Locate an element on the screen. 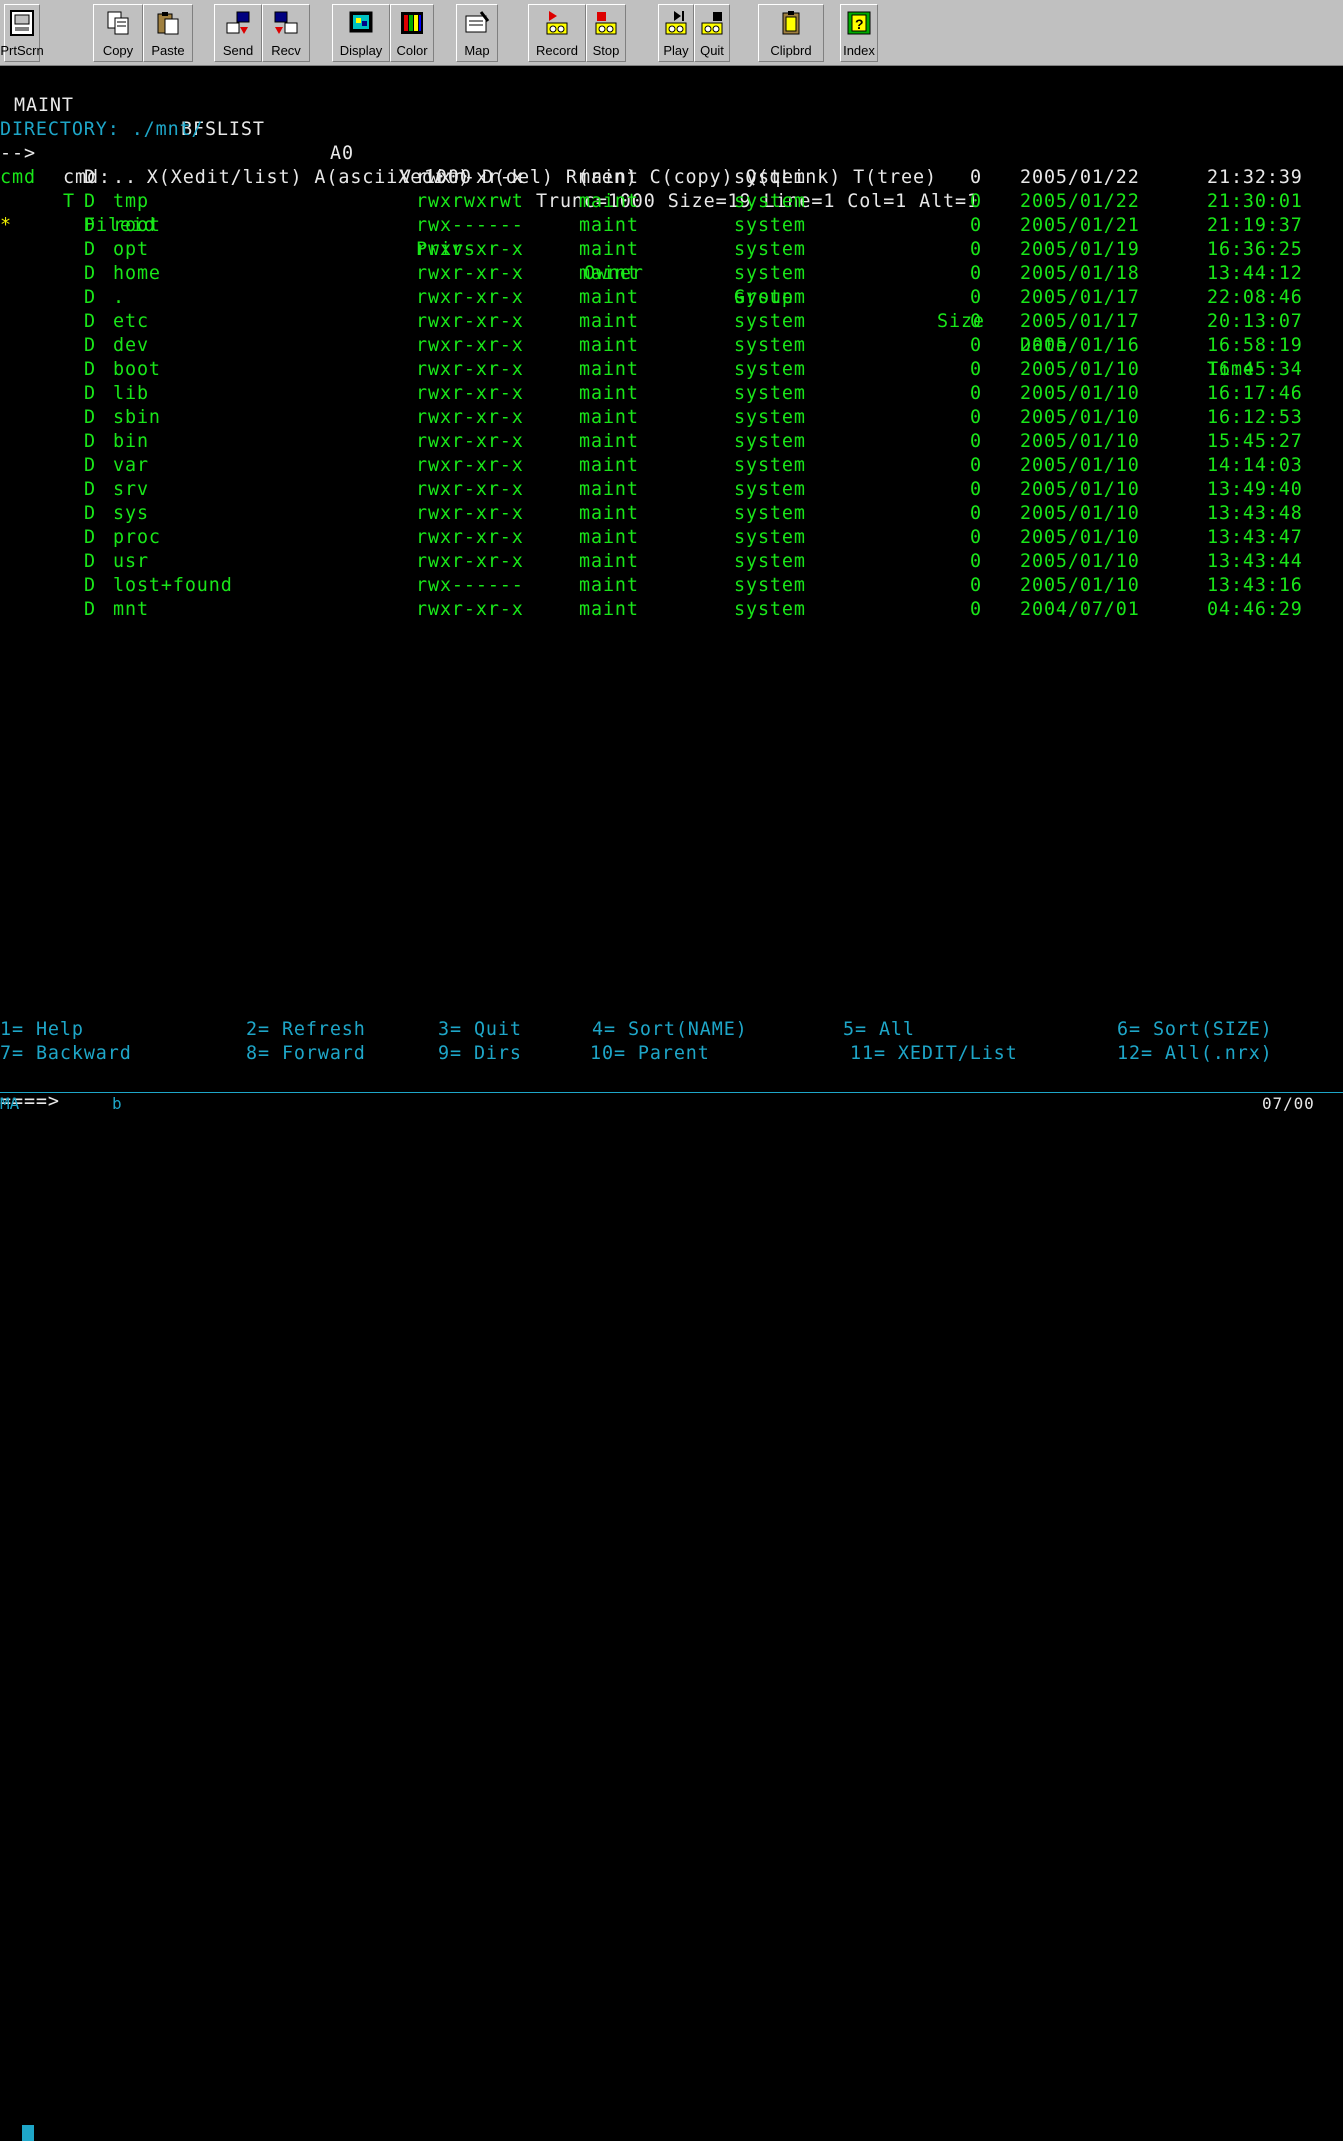 This screenshot has width=1343, height=2141. display-button: Display is located at coordinates (361, 33).